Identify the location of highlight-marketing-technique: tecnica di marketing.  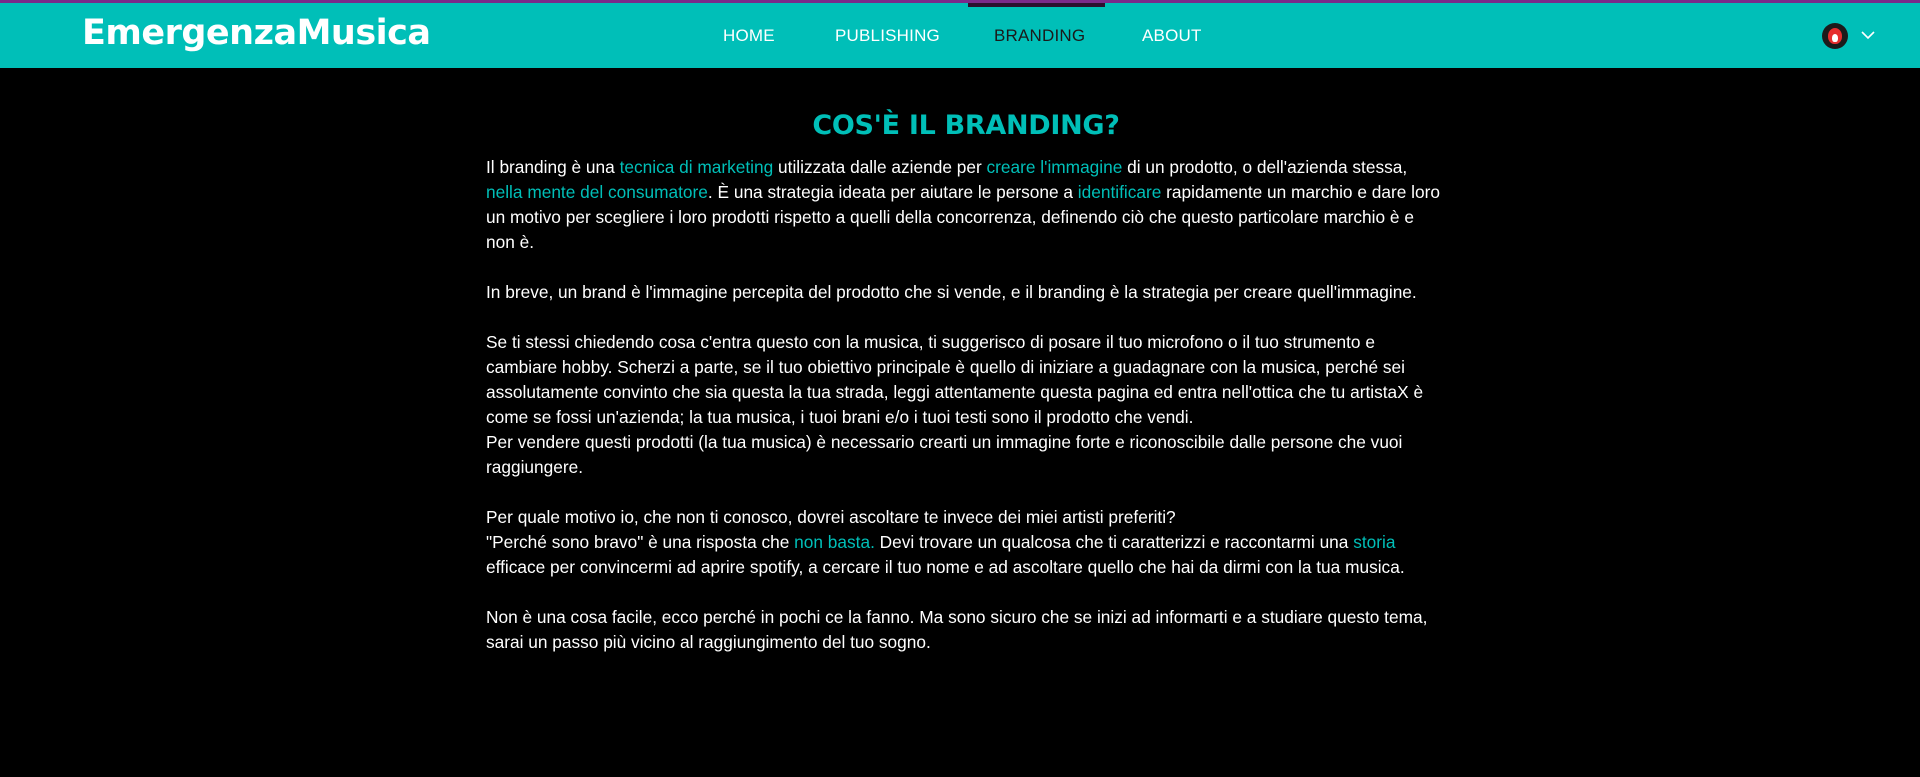
(696, 167).